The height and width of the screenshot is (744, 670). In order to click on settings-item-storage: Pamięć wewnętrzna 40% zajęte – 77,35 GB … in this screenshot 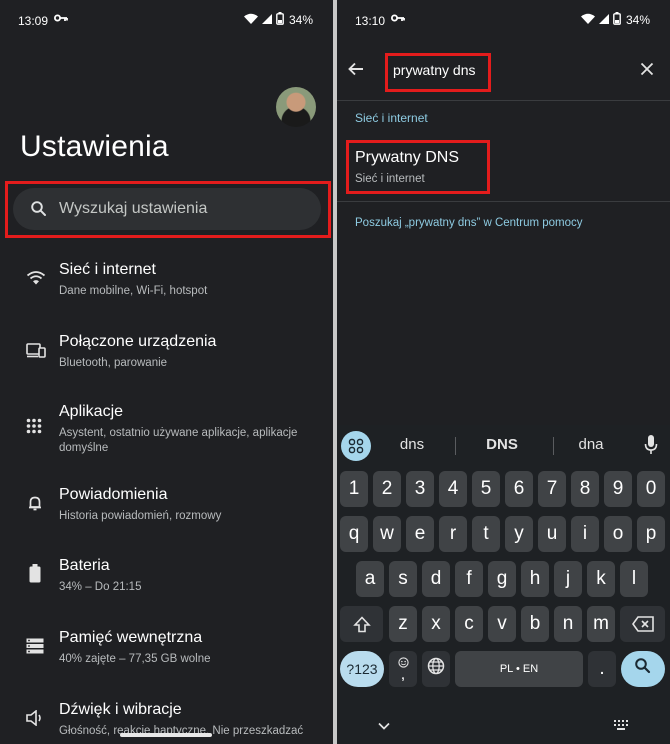, I will do `click(166, 647)`.